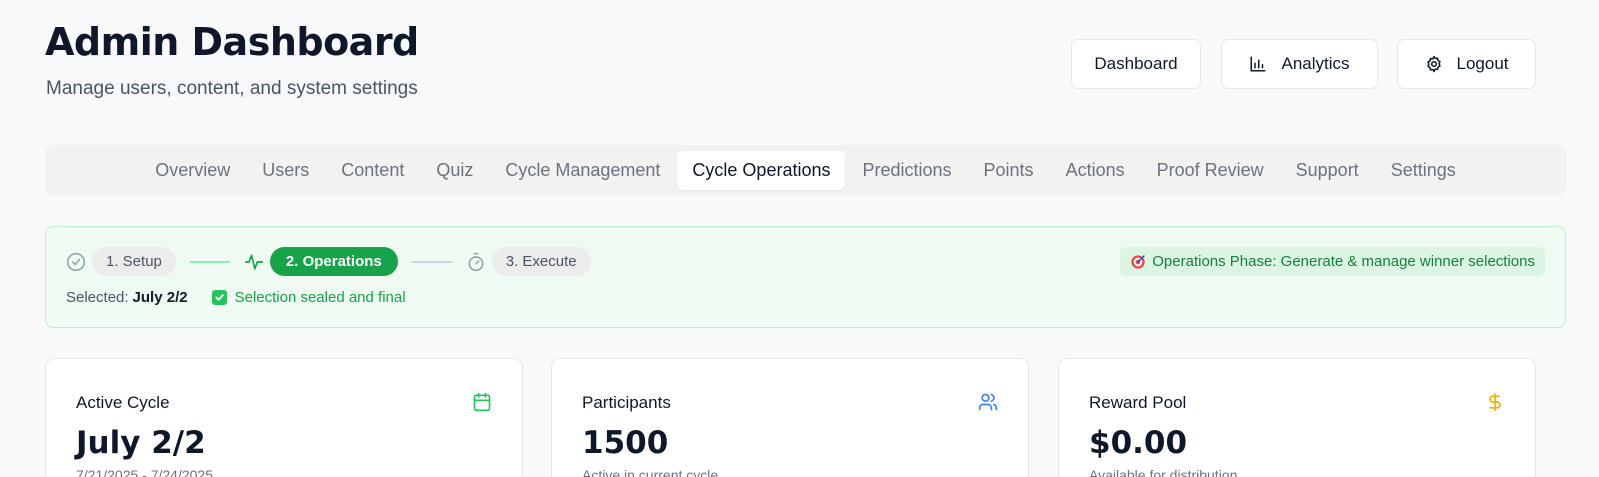 The image size is (1599, 477). I want to click on dollar-icon, so click(1495, 402).